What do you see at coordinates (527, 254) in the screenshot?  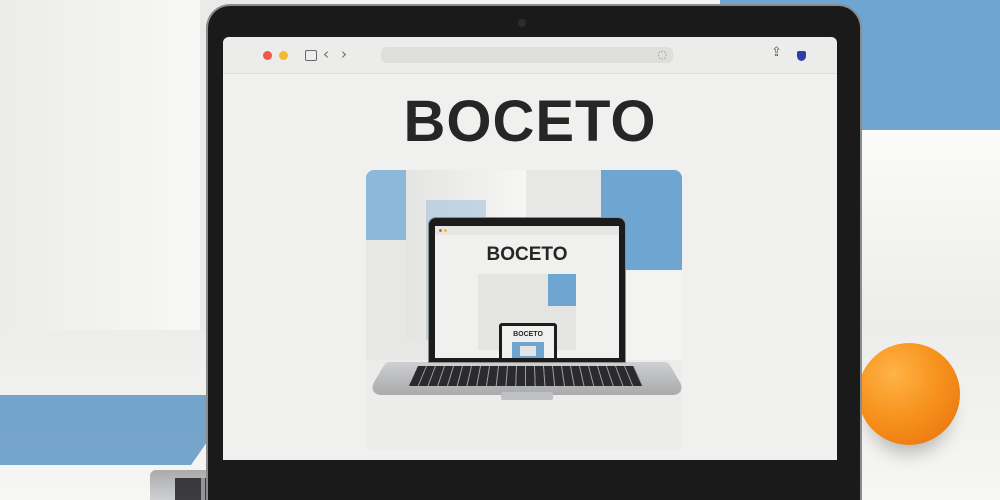 I see `nested-page-title: BOCETO` at bounding box center [527, 254].